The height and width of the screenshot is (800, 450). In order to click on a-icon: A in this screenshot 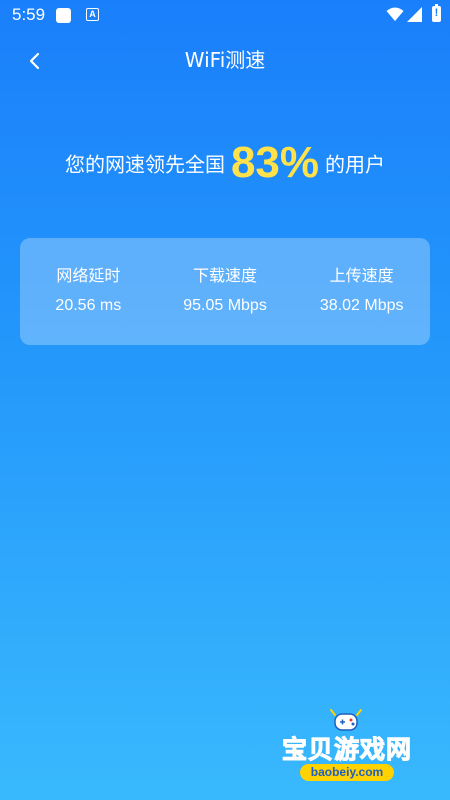, I will do `click(92, 14)`.